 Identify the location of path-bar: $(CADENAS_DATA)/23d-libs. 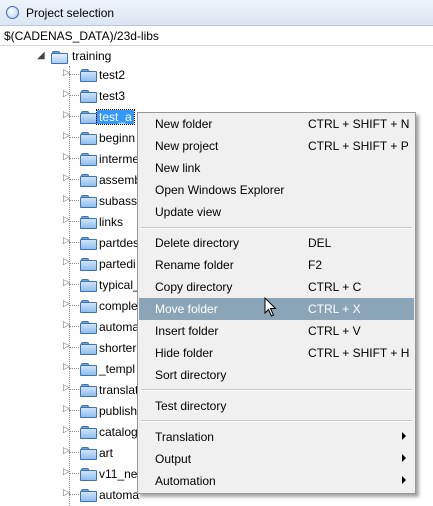
(216, 36).